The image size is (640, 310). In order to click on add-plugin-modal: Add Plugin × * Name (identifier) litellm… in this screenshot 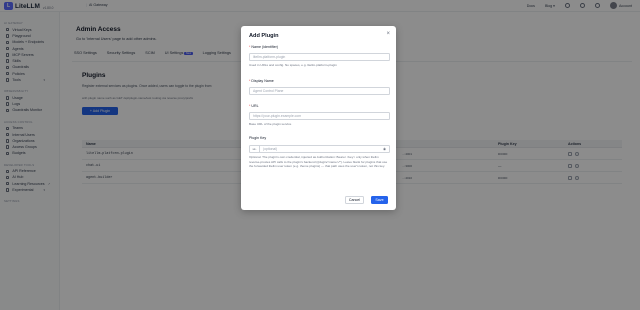, I will do `click(318, 118)`.